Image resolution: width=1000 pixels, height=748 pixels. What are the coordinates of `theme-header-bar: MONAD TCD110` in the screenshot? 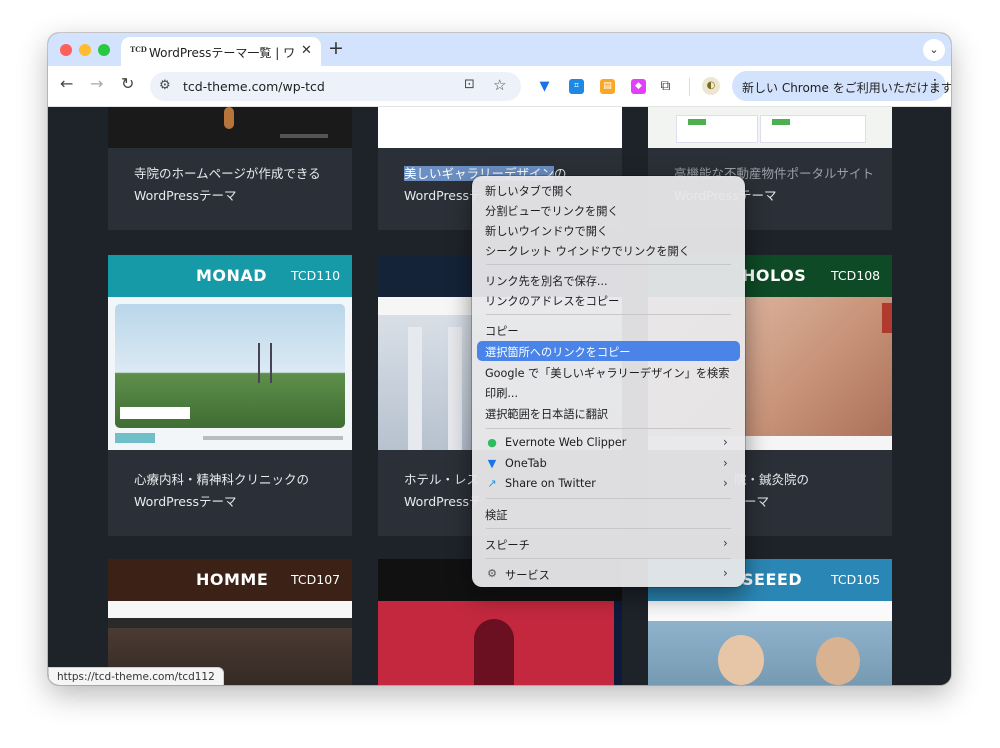 It's located at (230, 276).